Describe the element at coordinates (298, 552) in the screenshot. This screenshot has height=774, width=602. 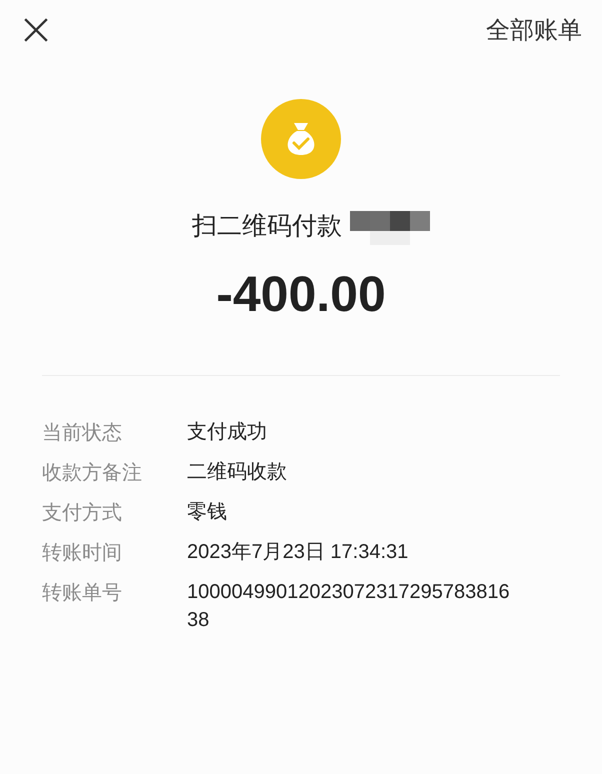
I see `detail-value: 2023年7月23日 17:34:31` at that location.